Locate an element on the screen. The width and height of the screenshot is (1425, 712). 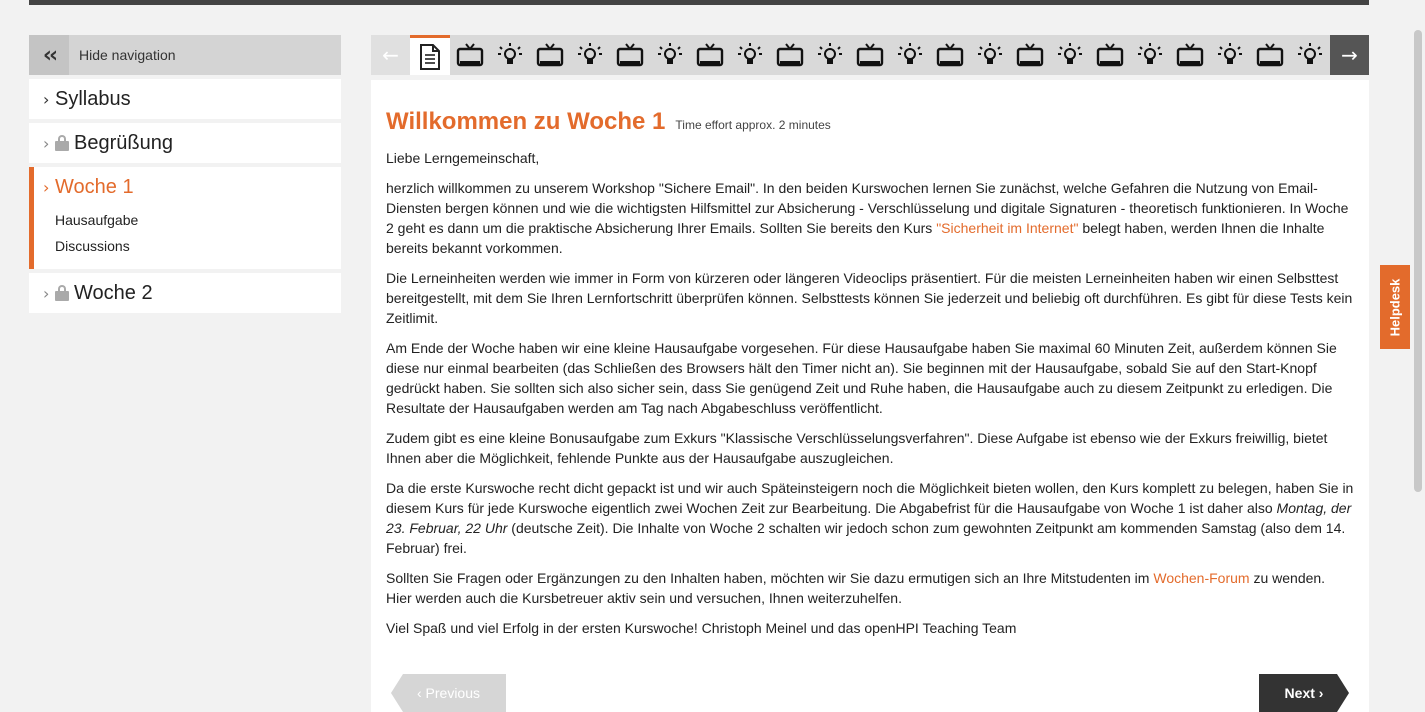
item-list is located at coordinates (870, 55).